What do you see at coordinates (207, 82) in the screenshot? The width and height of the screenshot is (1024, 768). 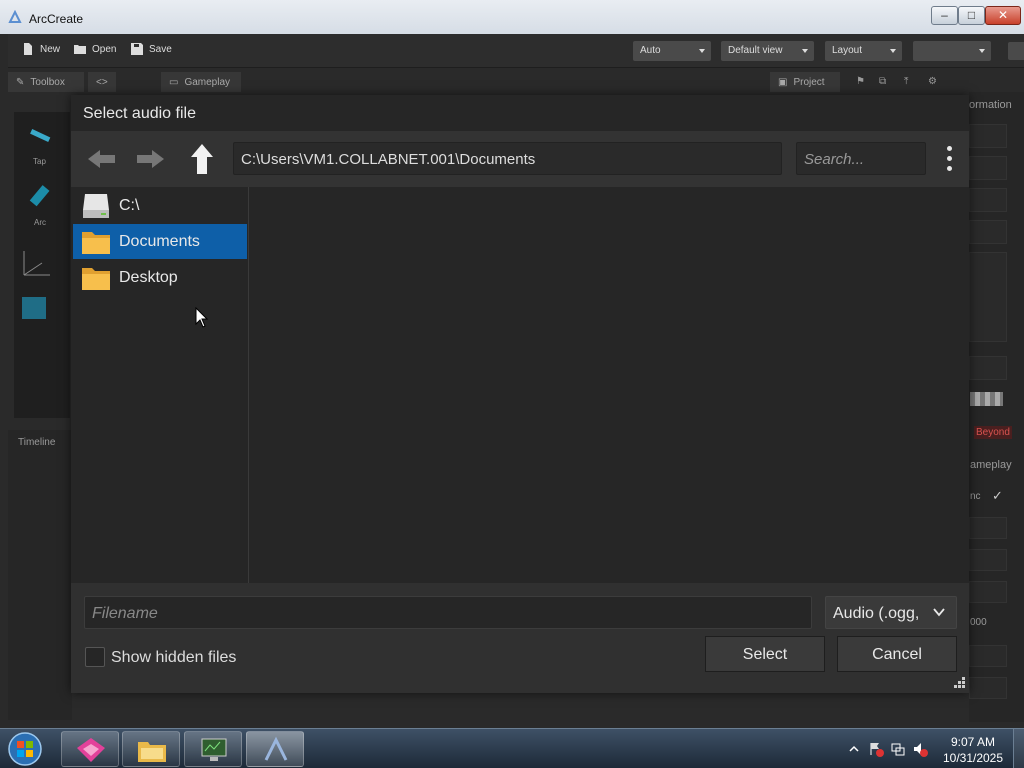 I see `gameplay-tab-label: Gameplay` at bounding box center [207, 82].